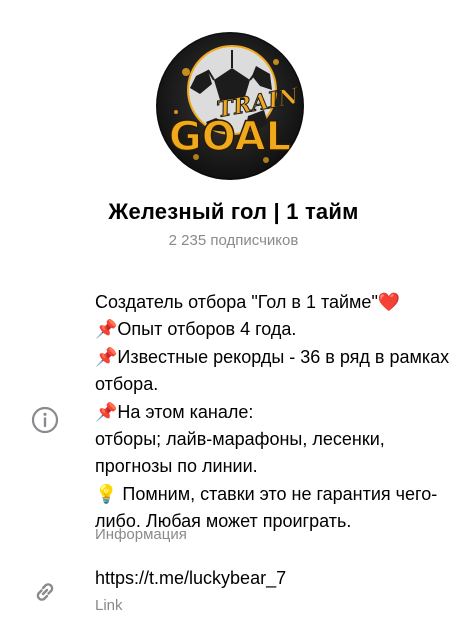 The image size is (467, 628). Describe the element at coordinates (230, 137) in the screenshot. I see `svg-text: GOAL` at that location.